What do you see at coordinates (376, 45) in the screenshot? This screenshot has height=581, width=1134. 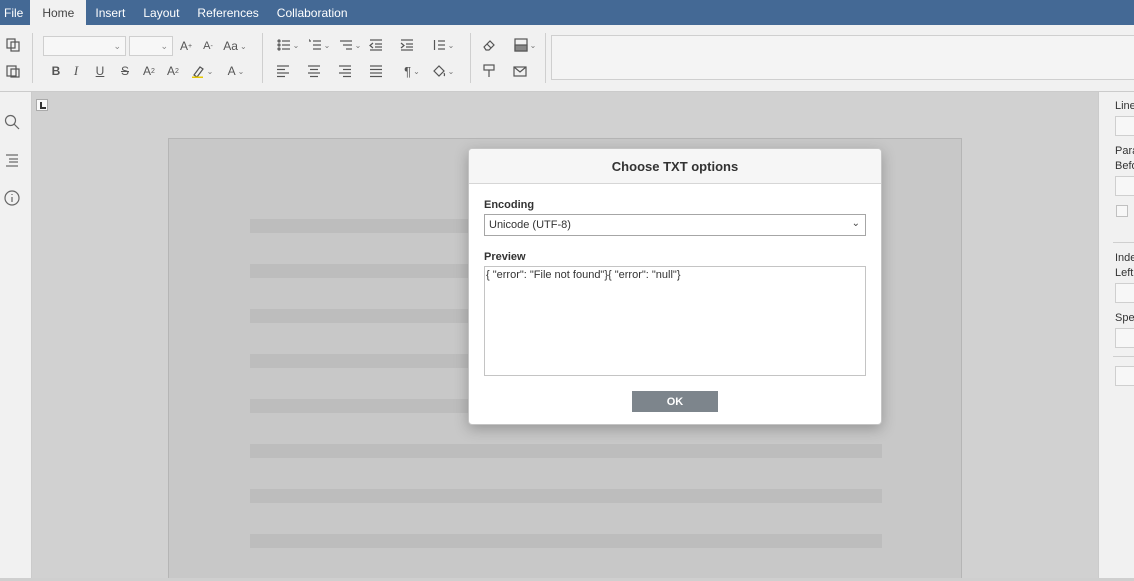 I see `decrease-indent-icon` at bounding box center [376, 45].